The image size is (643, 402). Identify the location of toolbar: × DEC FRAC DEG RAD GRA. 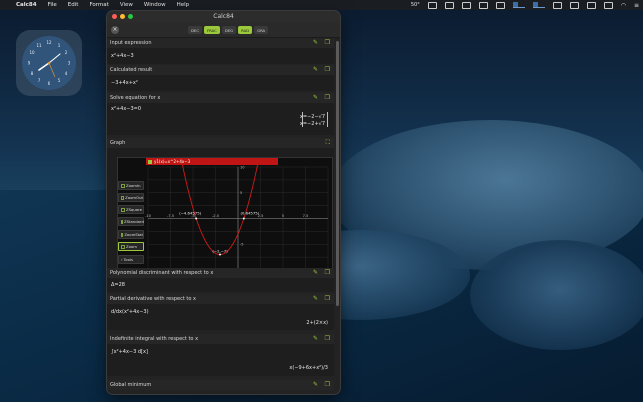
(223, 30).